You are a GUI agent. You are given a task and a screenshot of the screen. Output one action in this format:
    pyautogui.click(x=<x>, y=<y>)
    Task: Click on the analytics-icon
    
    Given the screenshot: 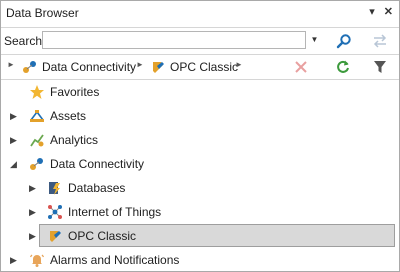 What is the action you would take?
    pyautogui.click(x=37, y=140)
    